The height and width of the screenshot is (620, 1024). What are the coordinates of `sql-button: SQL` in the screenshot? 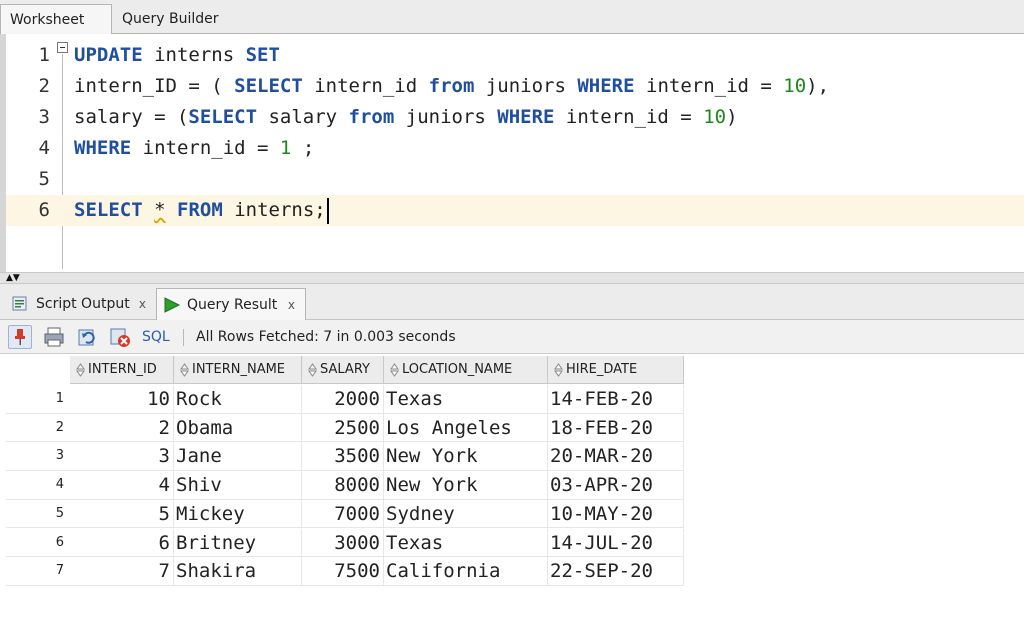 It's located at (156, 337).